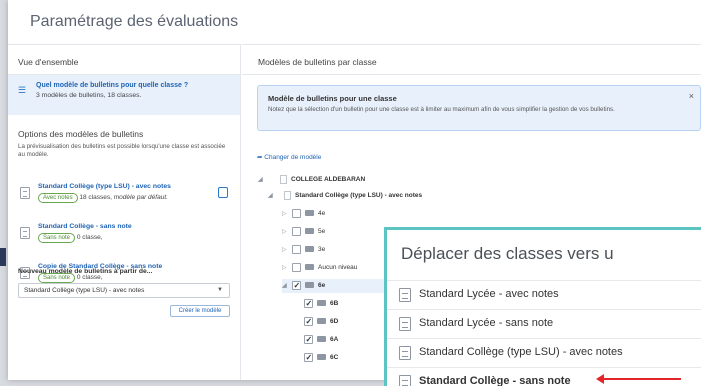 The height and width of the screenshot is (386, 701). What do you see at coordinates (521, 352) in the screenshot?
I see `popup-option-label: Standard Collège (type LSU) - avec notes` at bounding box center [521, 352].